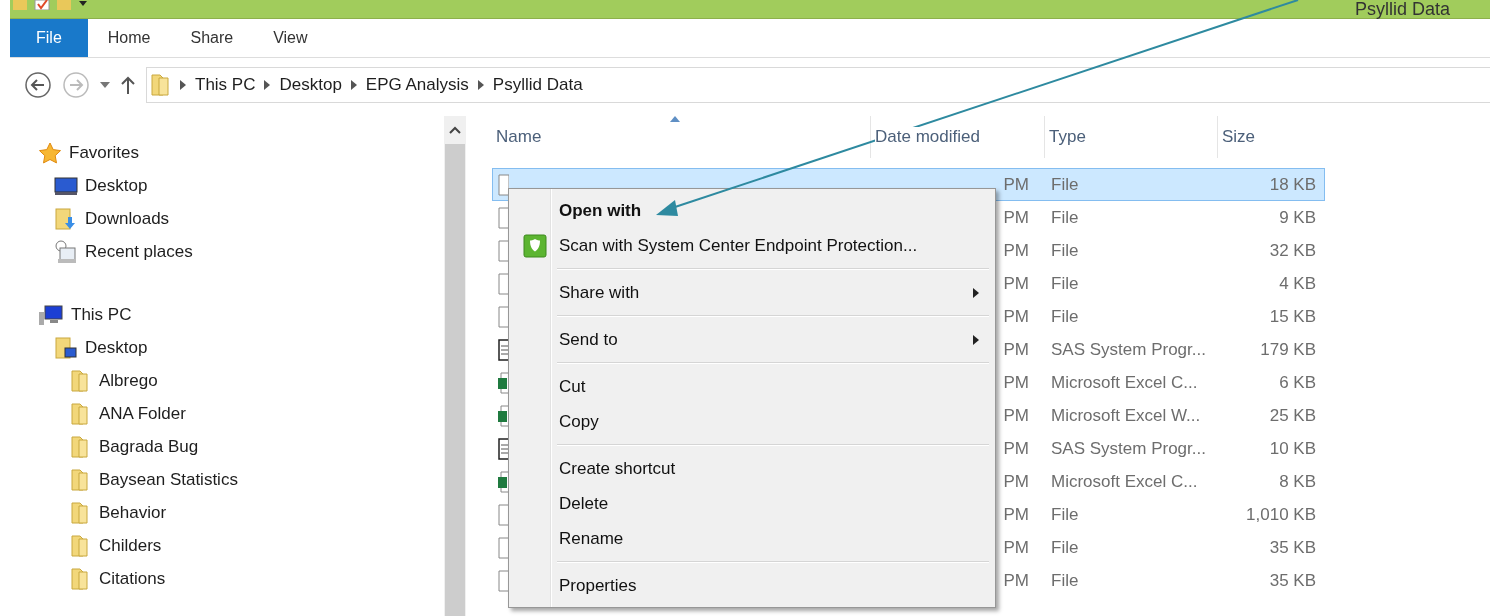 The image size is (1490, 616). Describe the element at coordinates (1297, 481) in the screenshot. I see `size-cell-text: 8 KB` at that location.